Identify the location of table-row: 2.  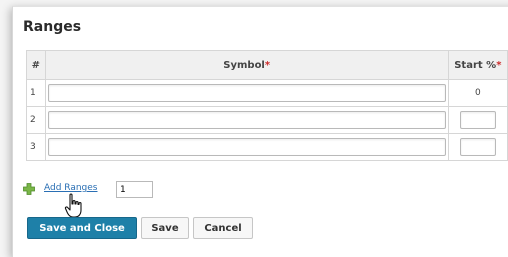
(267, 120).